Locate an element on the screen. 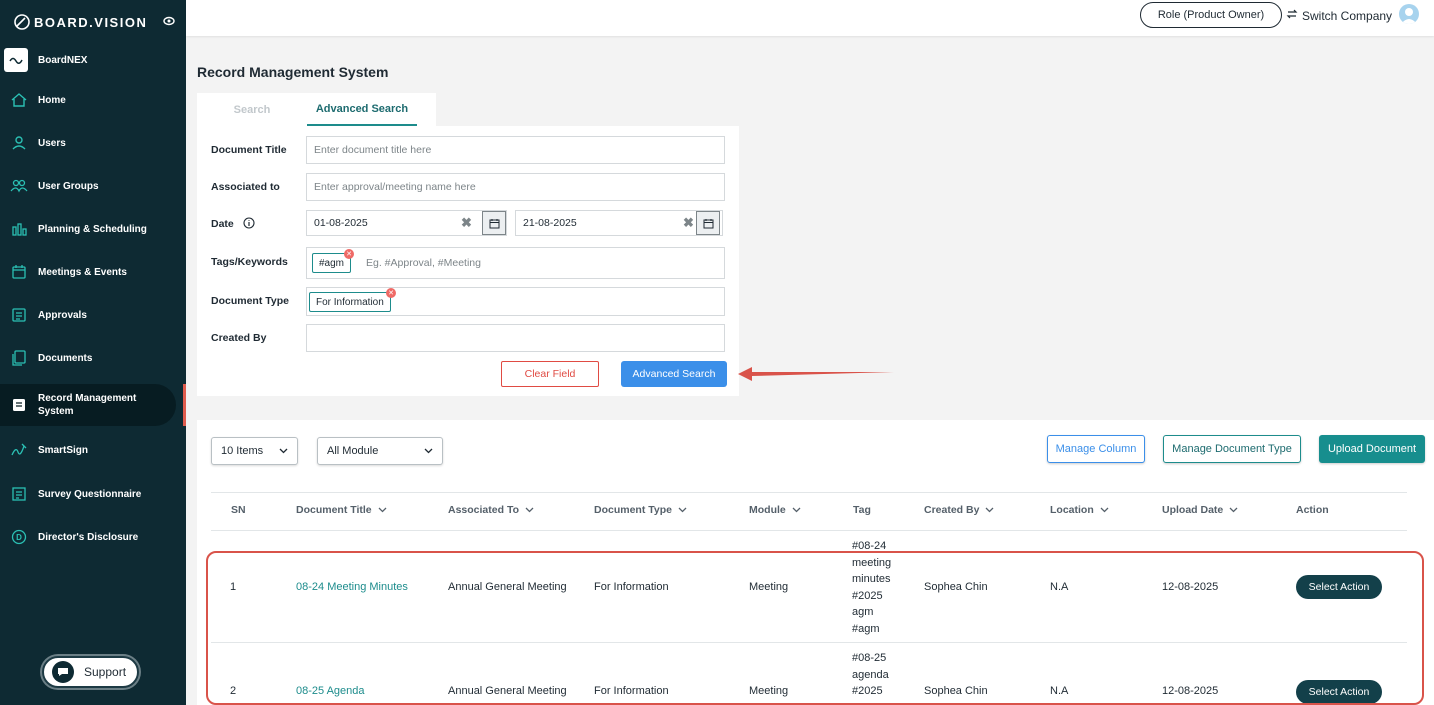 This screenshot has width=1434, height=705. sidebar-item-documents: Documents is located at coordinates (88, 358).